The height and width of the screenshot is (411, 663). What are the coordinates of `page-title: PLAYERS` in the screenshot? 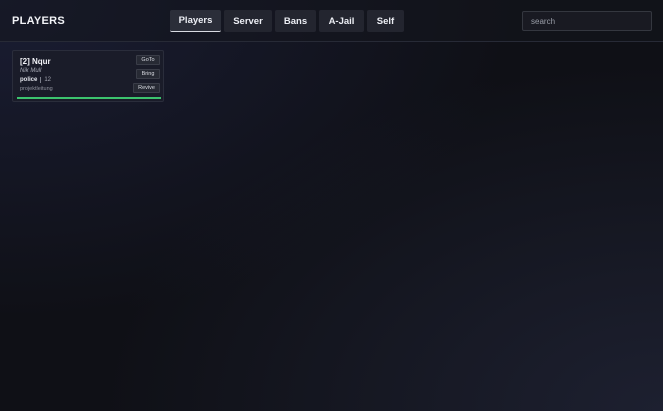 It's located at (39, 21).